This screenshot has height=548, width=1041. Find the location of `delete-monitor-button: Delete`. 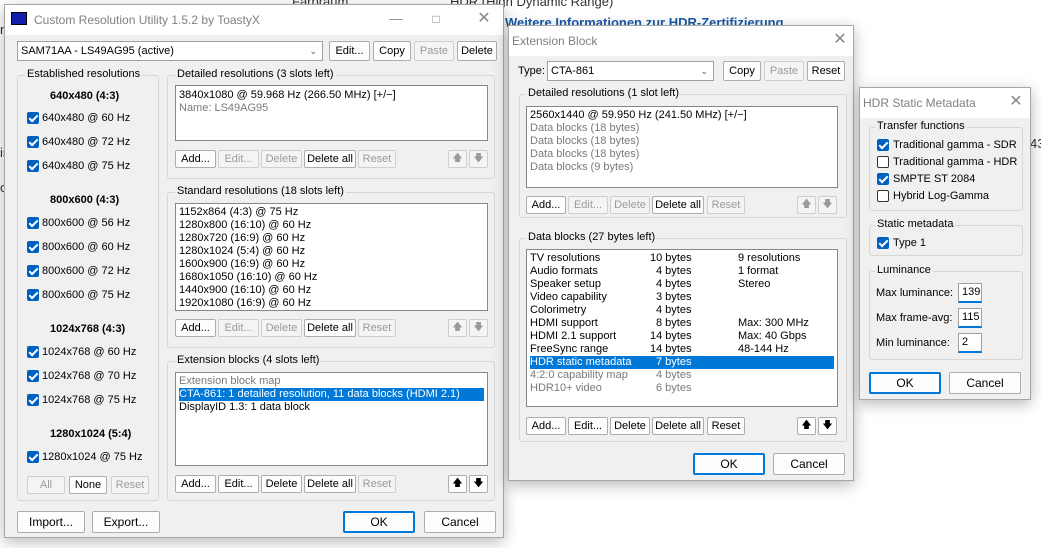

delete-monitor-button: Delete is located at coordinates (477, 51).